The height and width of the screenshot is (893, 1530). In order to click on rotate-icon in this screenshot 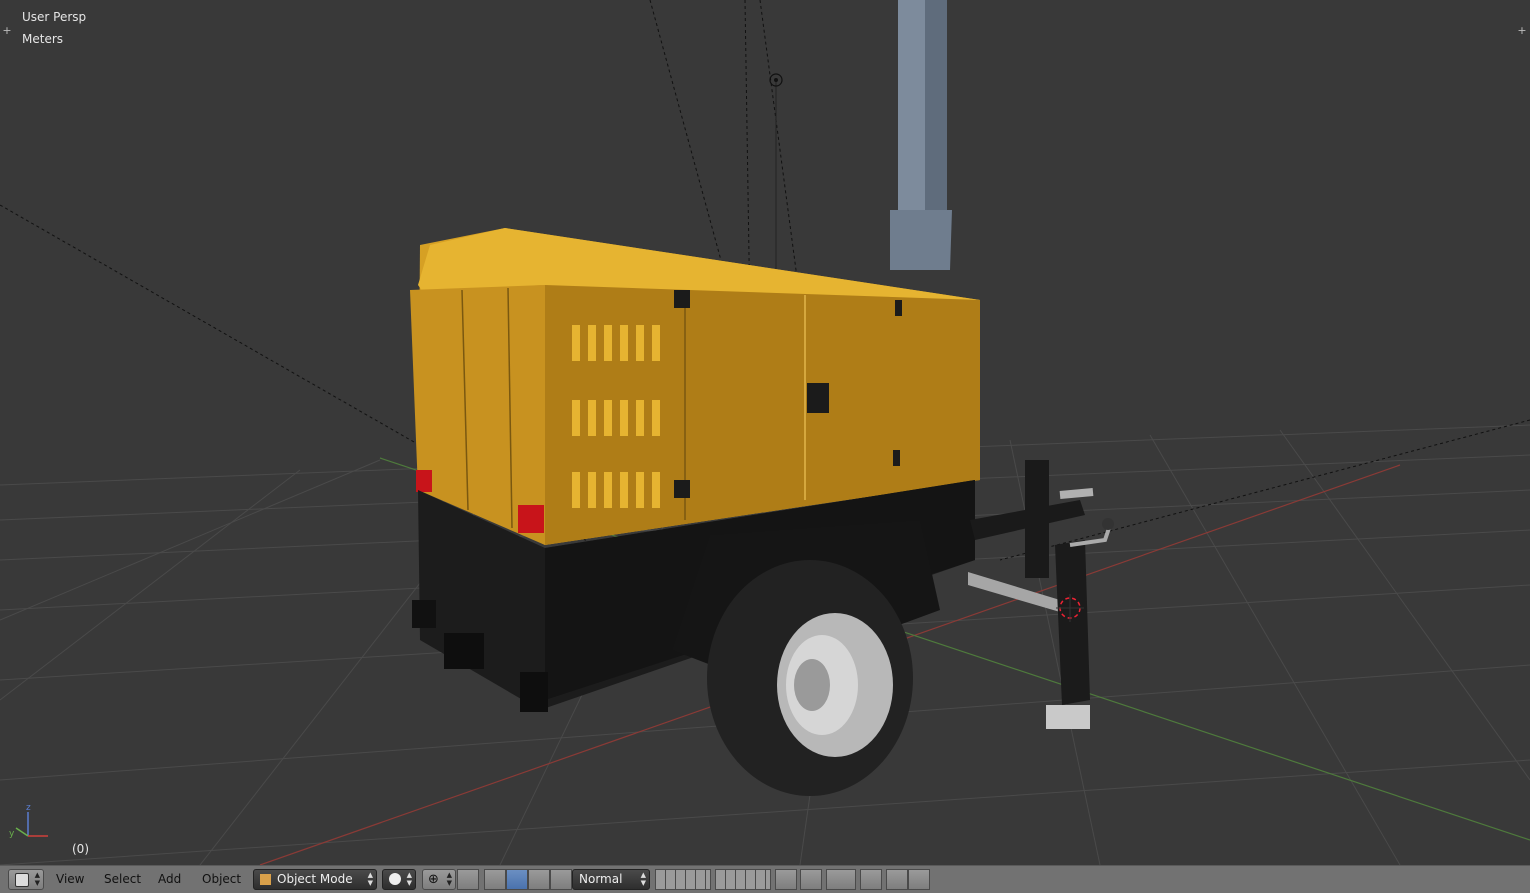, I will do `click(517, 879)`.